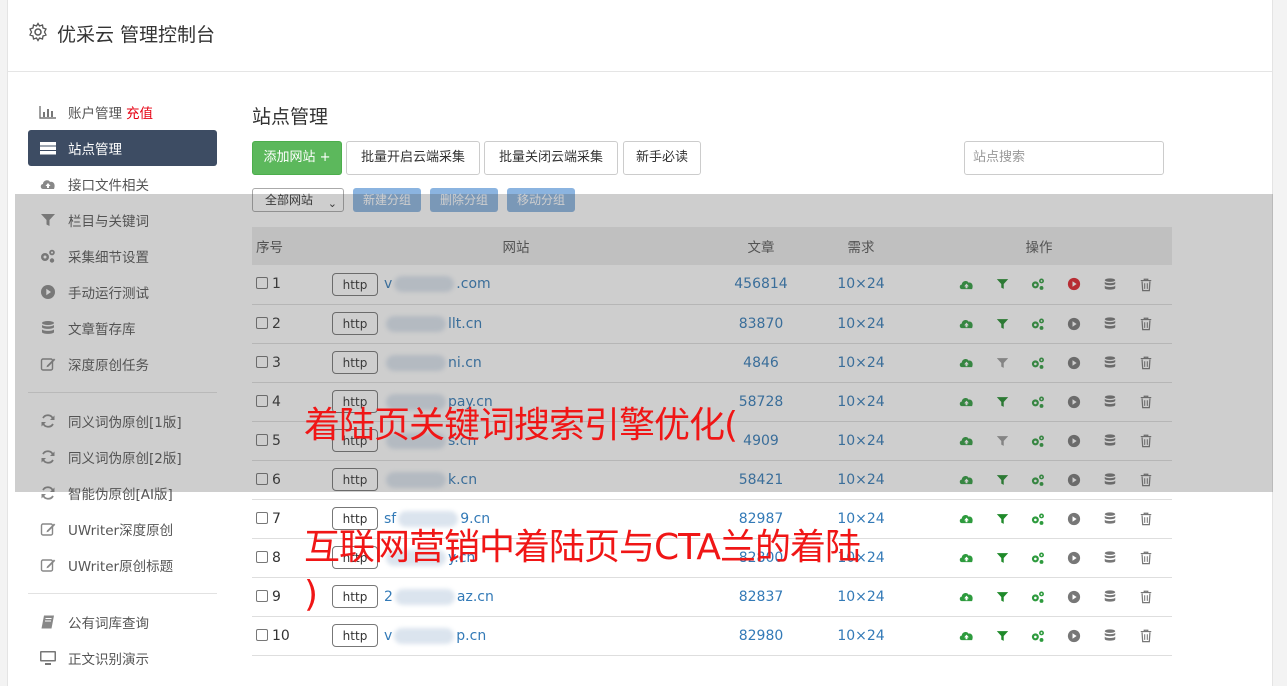 The height and width of the screenshot is (686, 1287). What do you see at coordinates (435, 635) in the screenshot?
I see `site-link: v p.cn` at bounding box center [435, 635].